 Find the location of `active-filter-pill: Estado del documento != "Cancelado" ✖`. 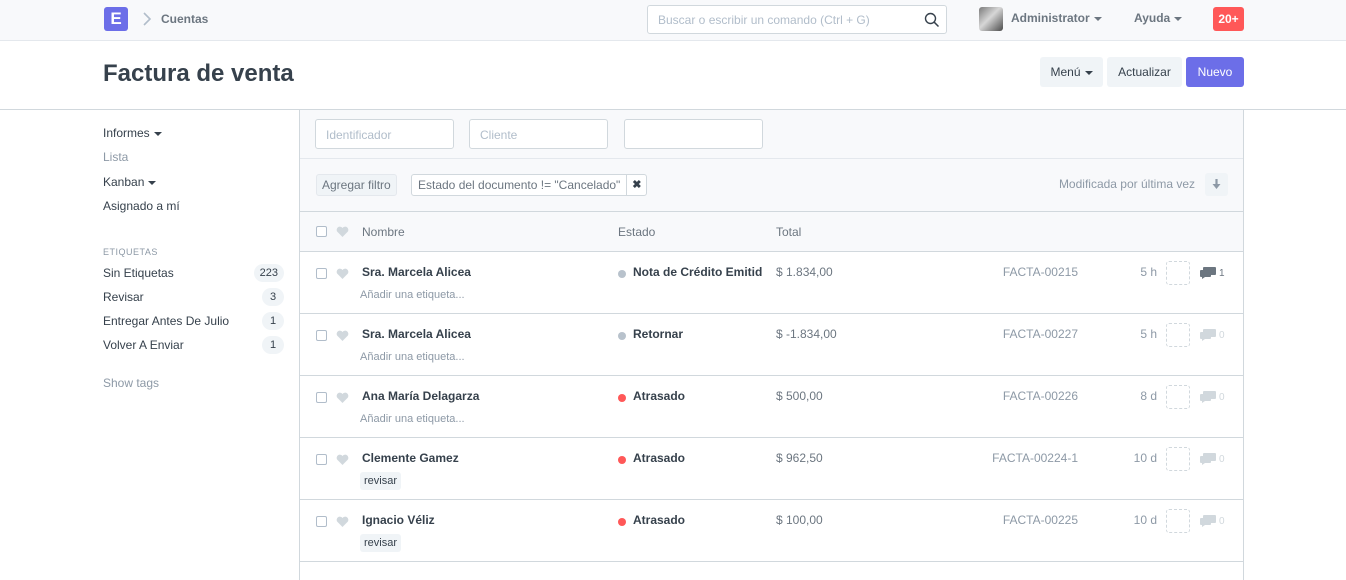

active-filter-pill: Estado del documento != "Cancelado" ✖ is located at coordinates (529, 185).